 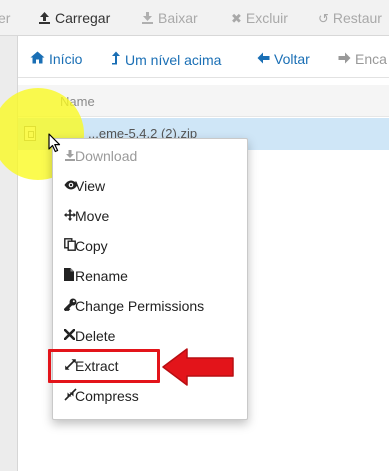 What do you see at coordinates (263, 59) in the screenshot?
I see `arrow-left-icon` at bounding box center [263, 59].